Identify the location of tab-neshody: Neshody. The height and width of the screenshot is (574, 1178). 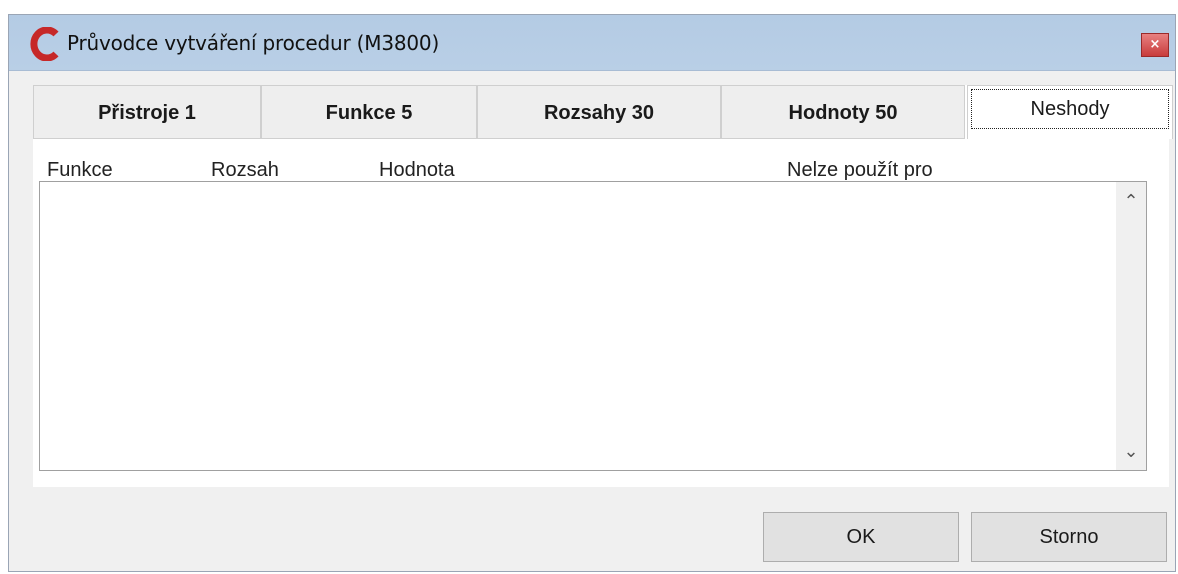
(1070, 112).